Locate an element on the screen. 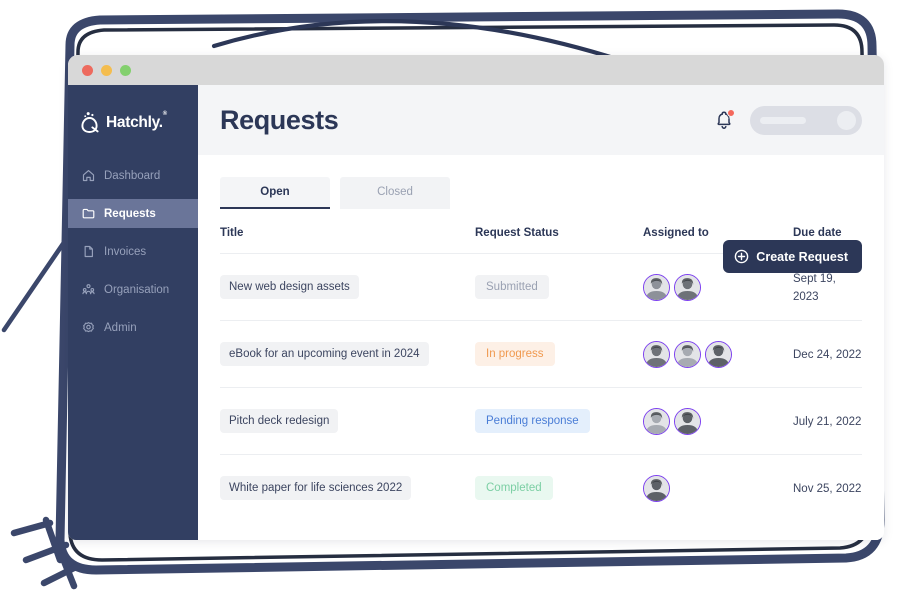  due-date-text: Nov 25, 2022 is located at coordinates (827, 489).